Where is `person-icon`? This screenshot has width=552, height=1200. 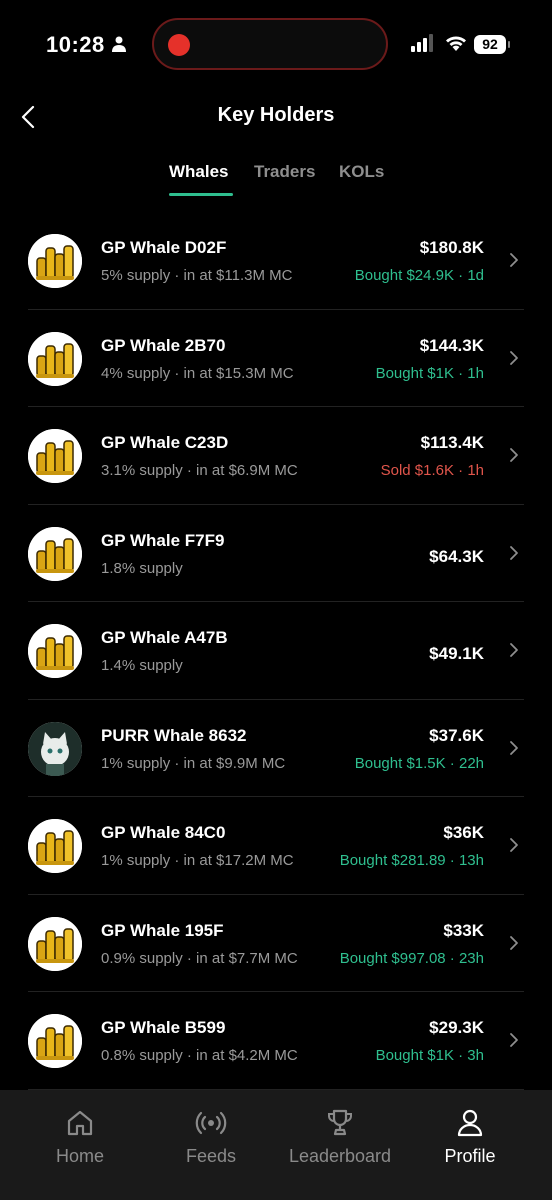
person-icon is located at coordinates (119, 44).